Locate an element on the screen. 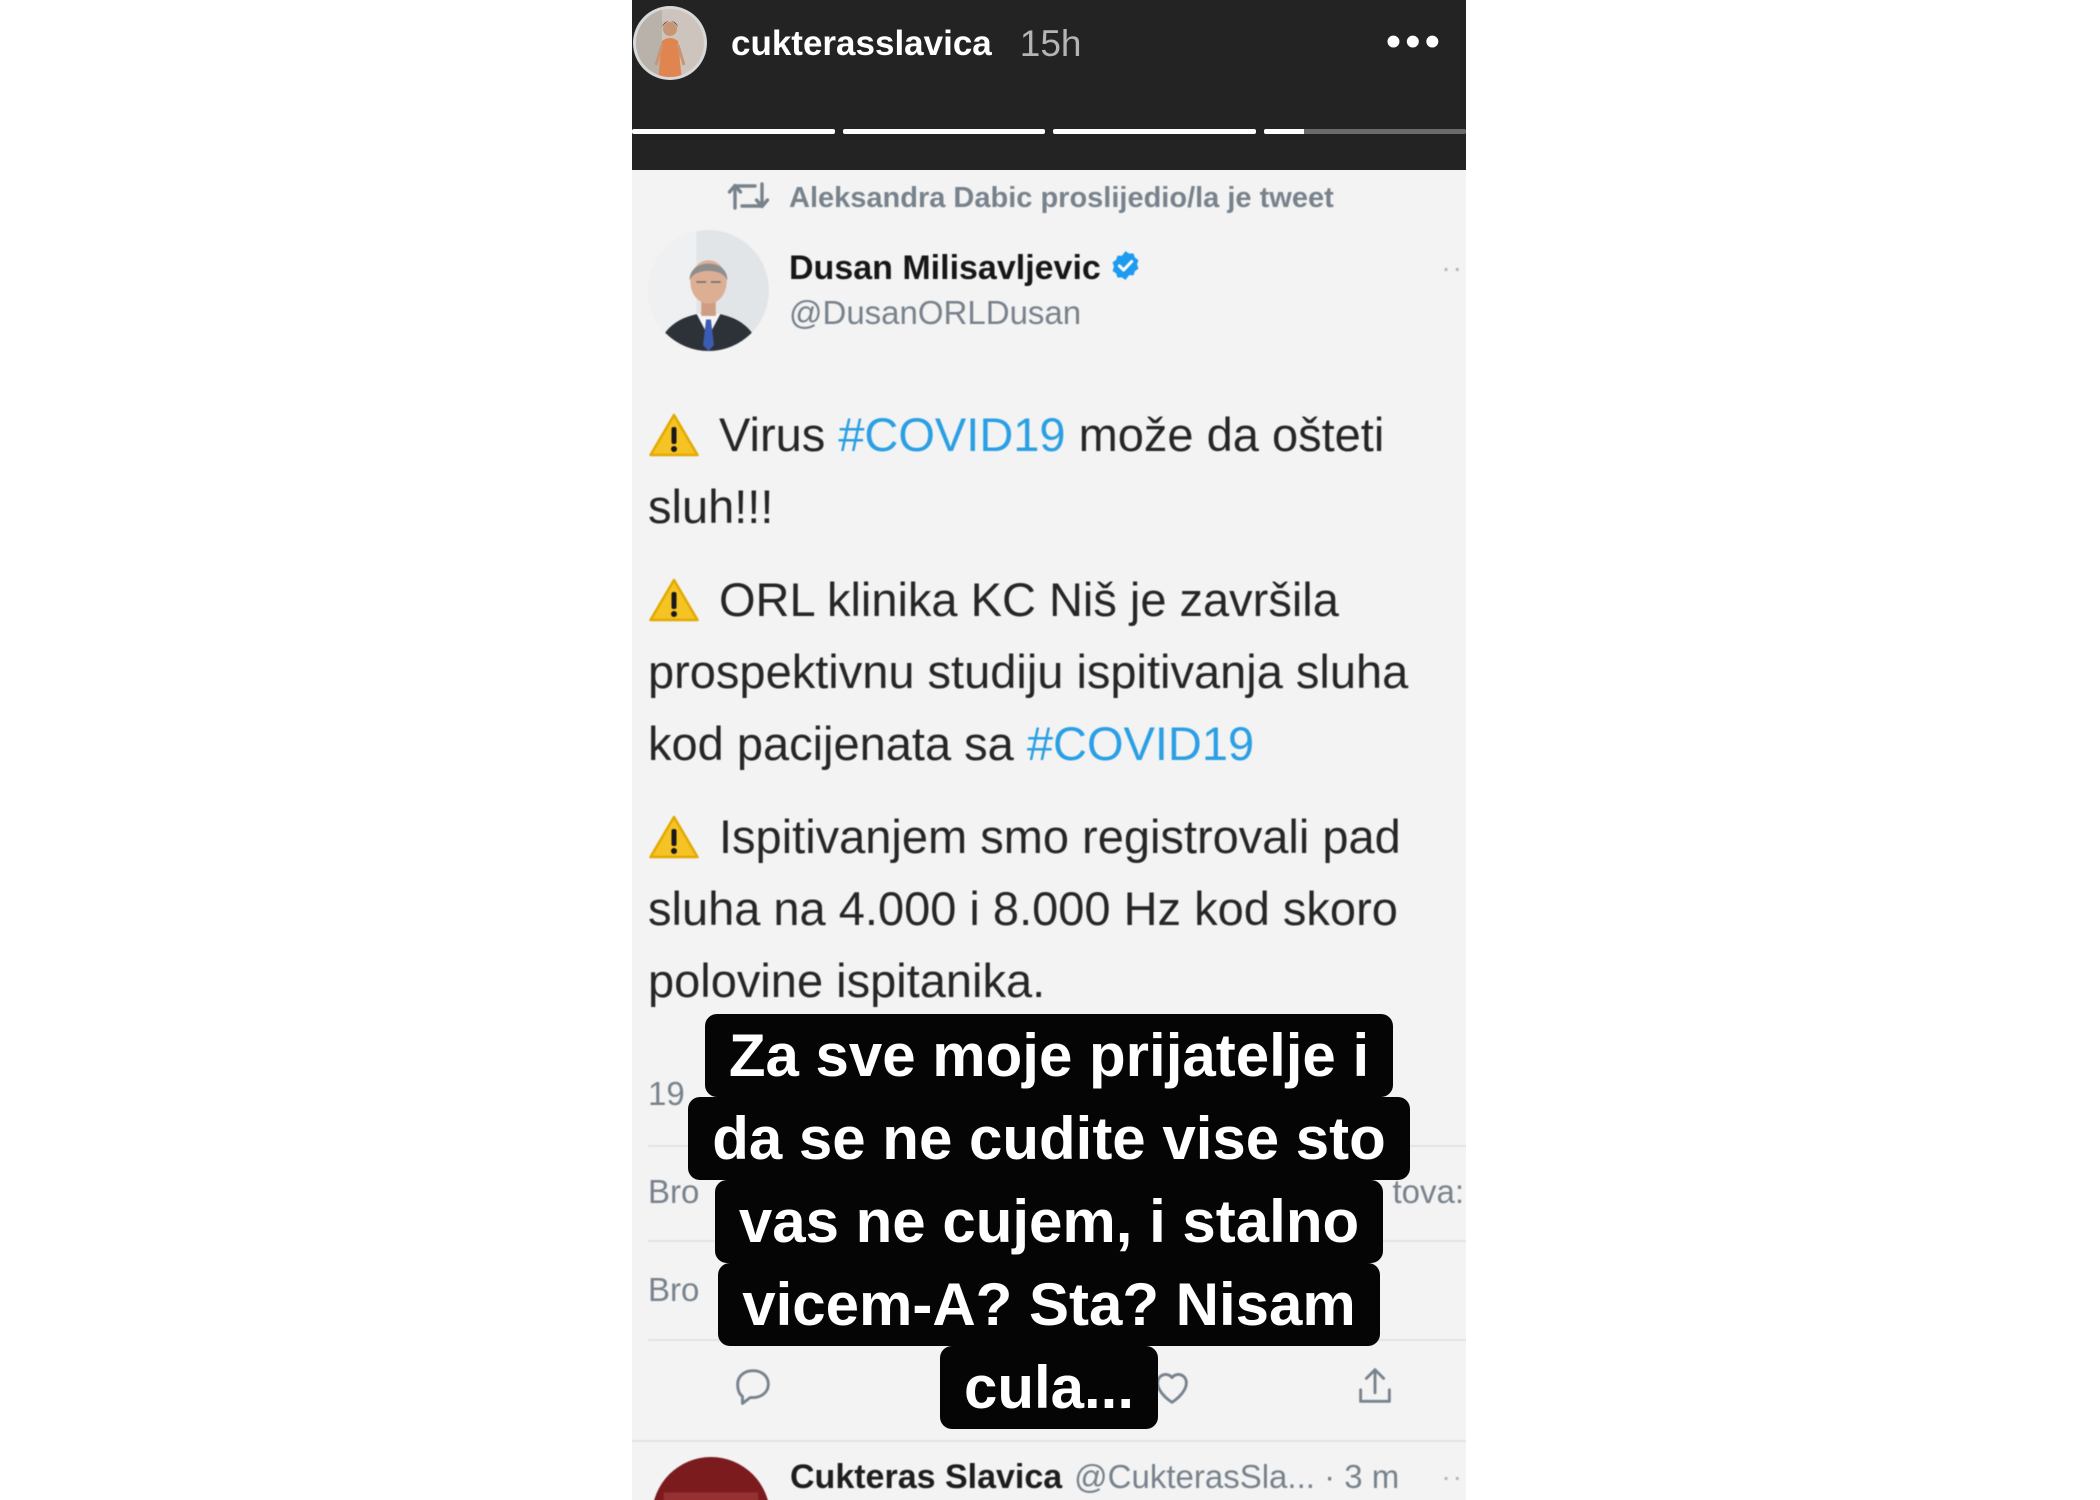 The image size is (2100, 1500). overlay-text: Za sve moje prijatelje i is located at coordinates (1049, 1055).